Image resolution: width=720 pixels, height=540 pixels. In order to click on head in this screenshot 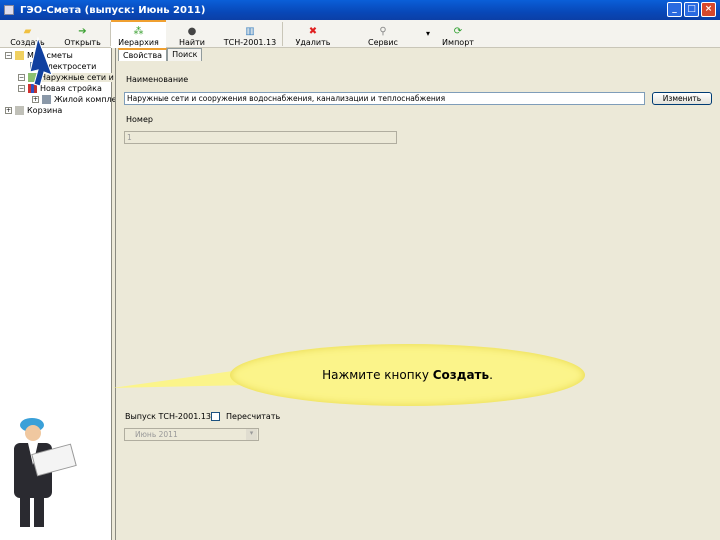, I will do `click(33, 433)`.